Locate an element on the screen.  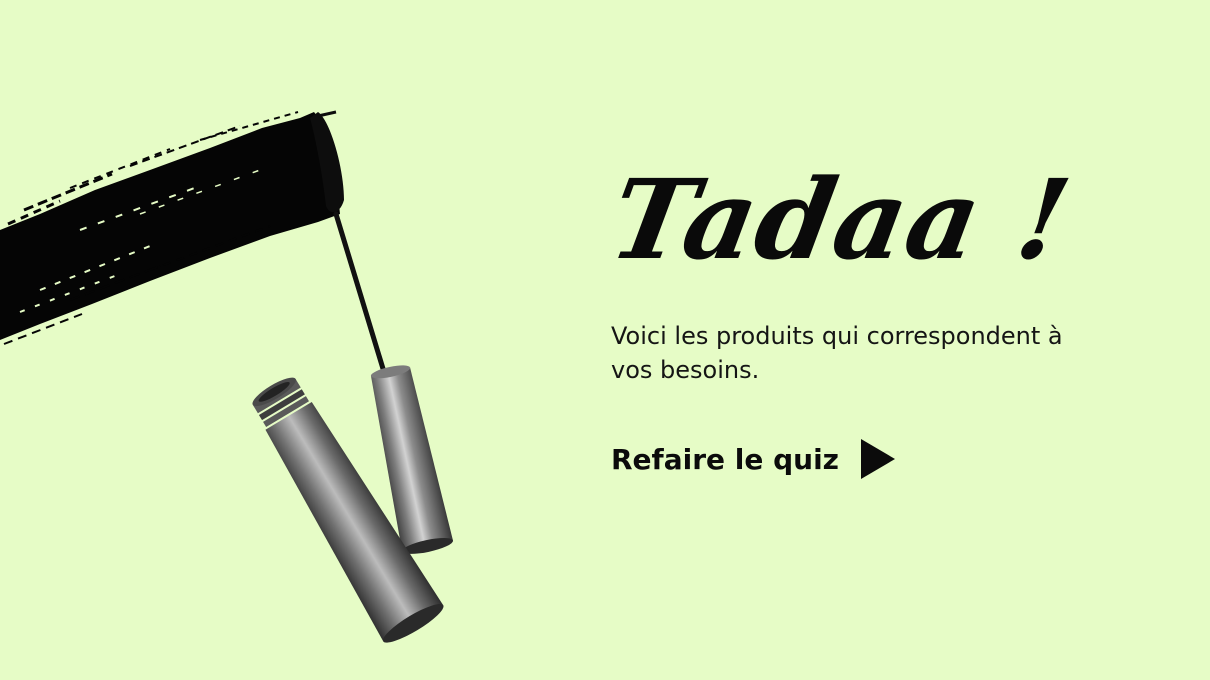
play-triangle-icon is located at coordinates (877, 459).